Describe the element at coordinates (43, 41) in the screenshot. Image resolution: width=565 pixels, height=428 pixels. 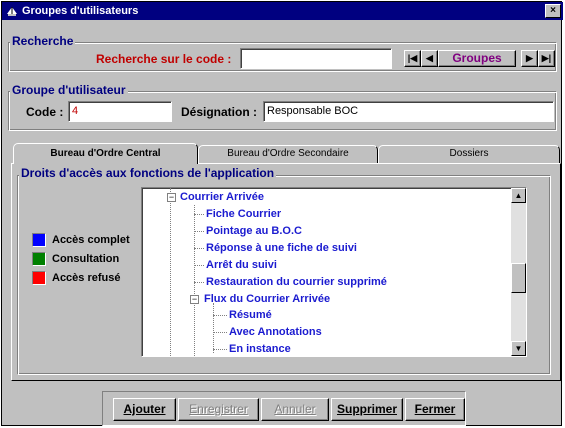
I see `recherche-group-label: Recherche` at that location.